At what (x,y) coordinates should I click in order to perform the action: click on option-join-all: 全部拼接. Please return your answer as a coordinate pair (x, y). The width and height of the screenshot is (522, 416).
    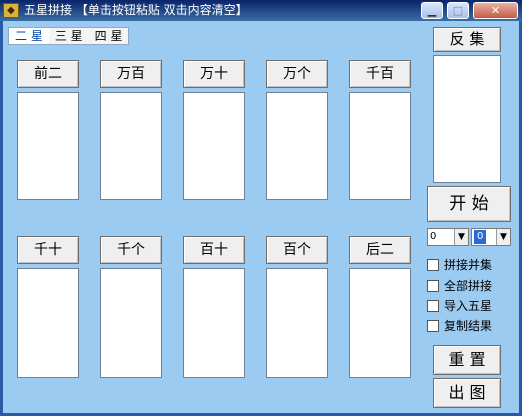
    Looking at the image, I should click on (459, 286).